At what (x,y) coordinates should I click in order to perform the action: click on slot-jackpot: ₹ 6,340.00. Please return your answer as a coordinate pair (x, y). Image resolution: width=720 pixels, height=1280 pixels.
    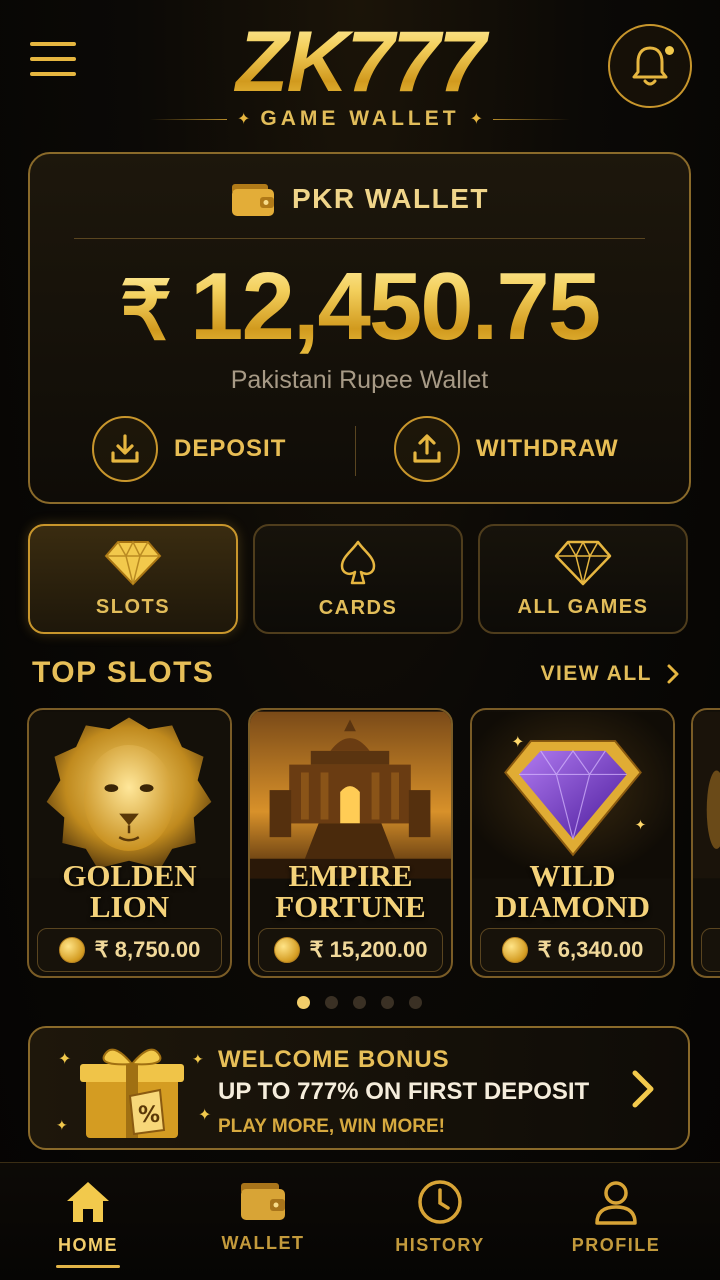
    Looking at the image, I should click on (572, 950).